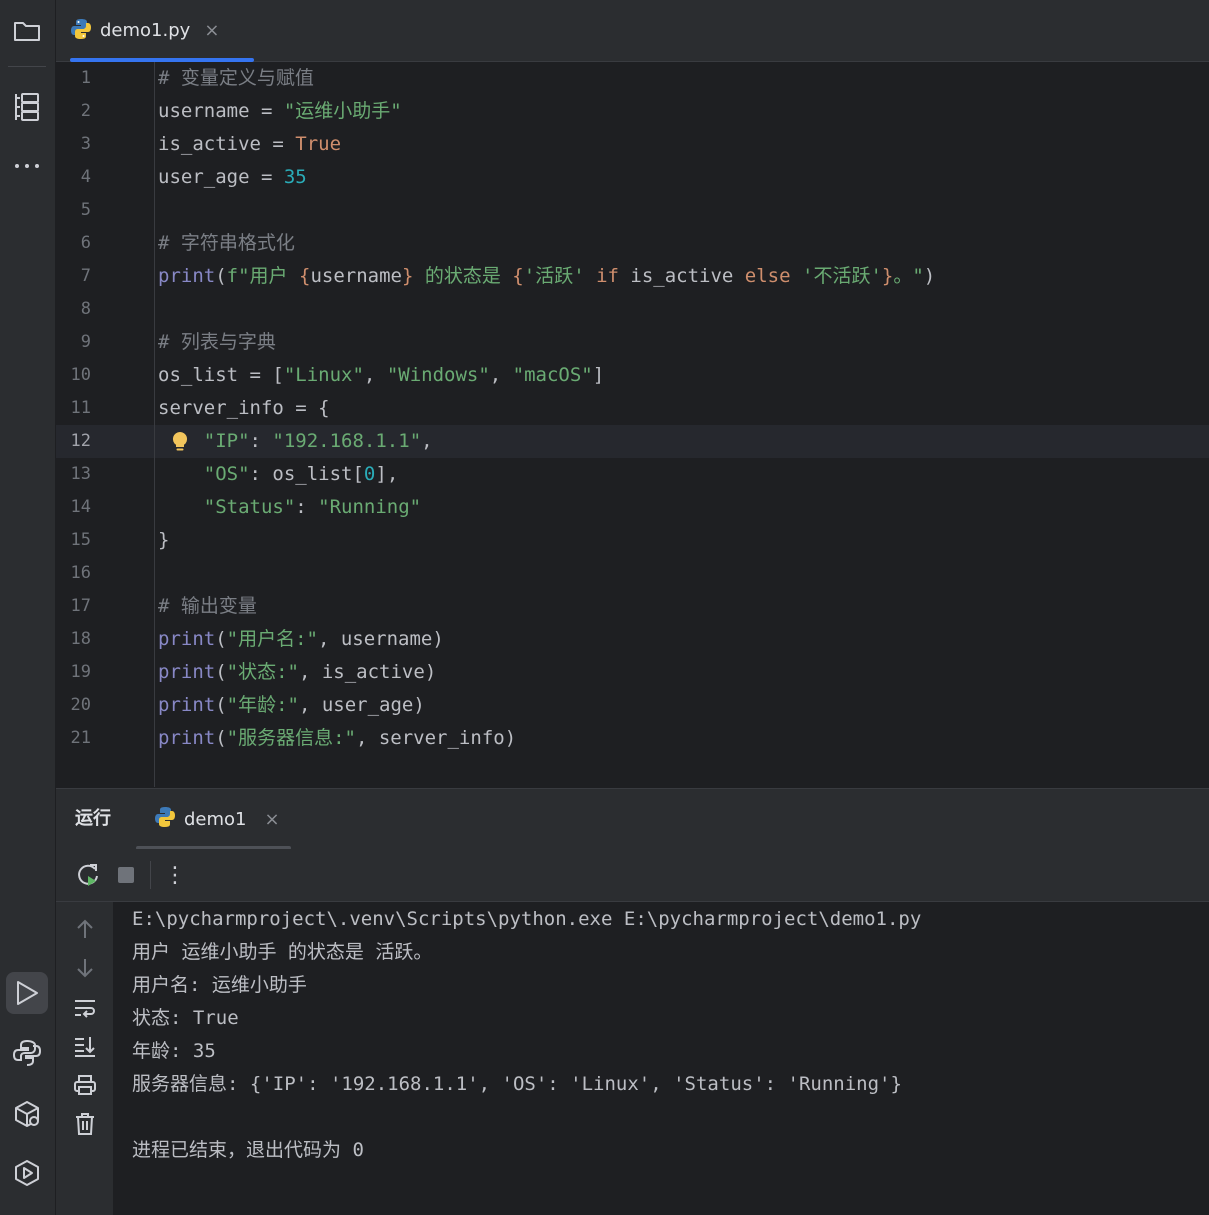  Describe the element at coordinates (221, 375) in the screenshot. I see `code-token: os_list = [` at that location.